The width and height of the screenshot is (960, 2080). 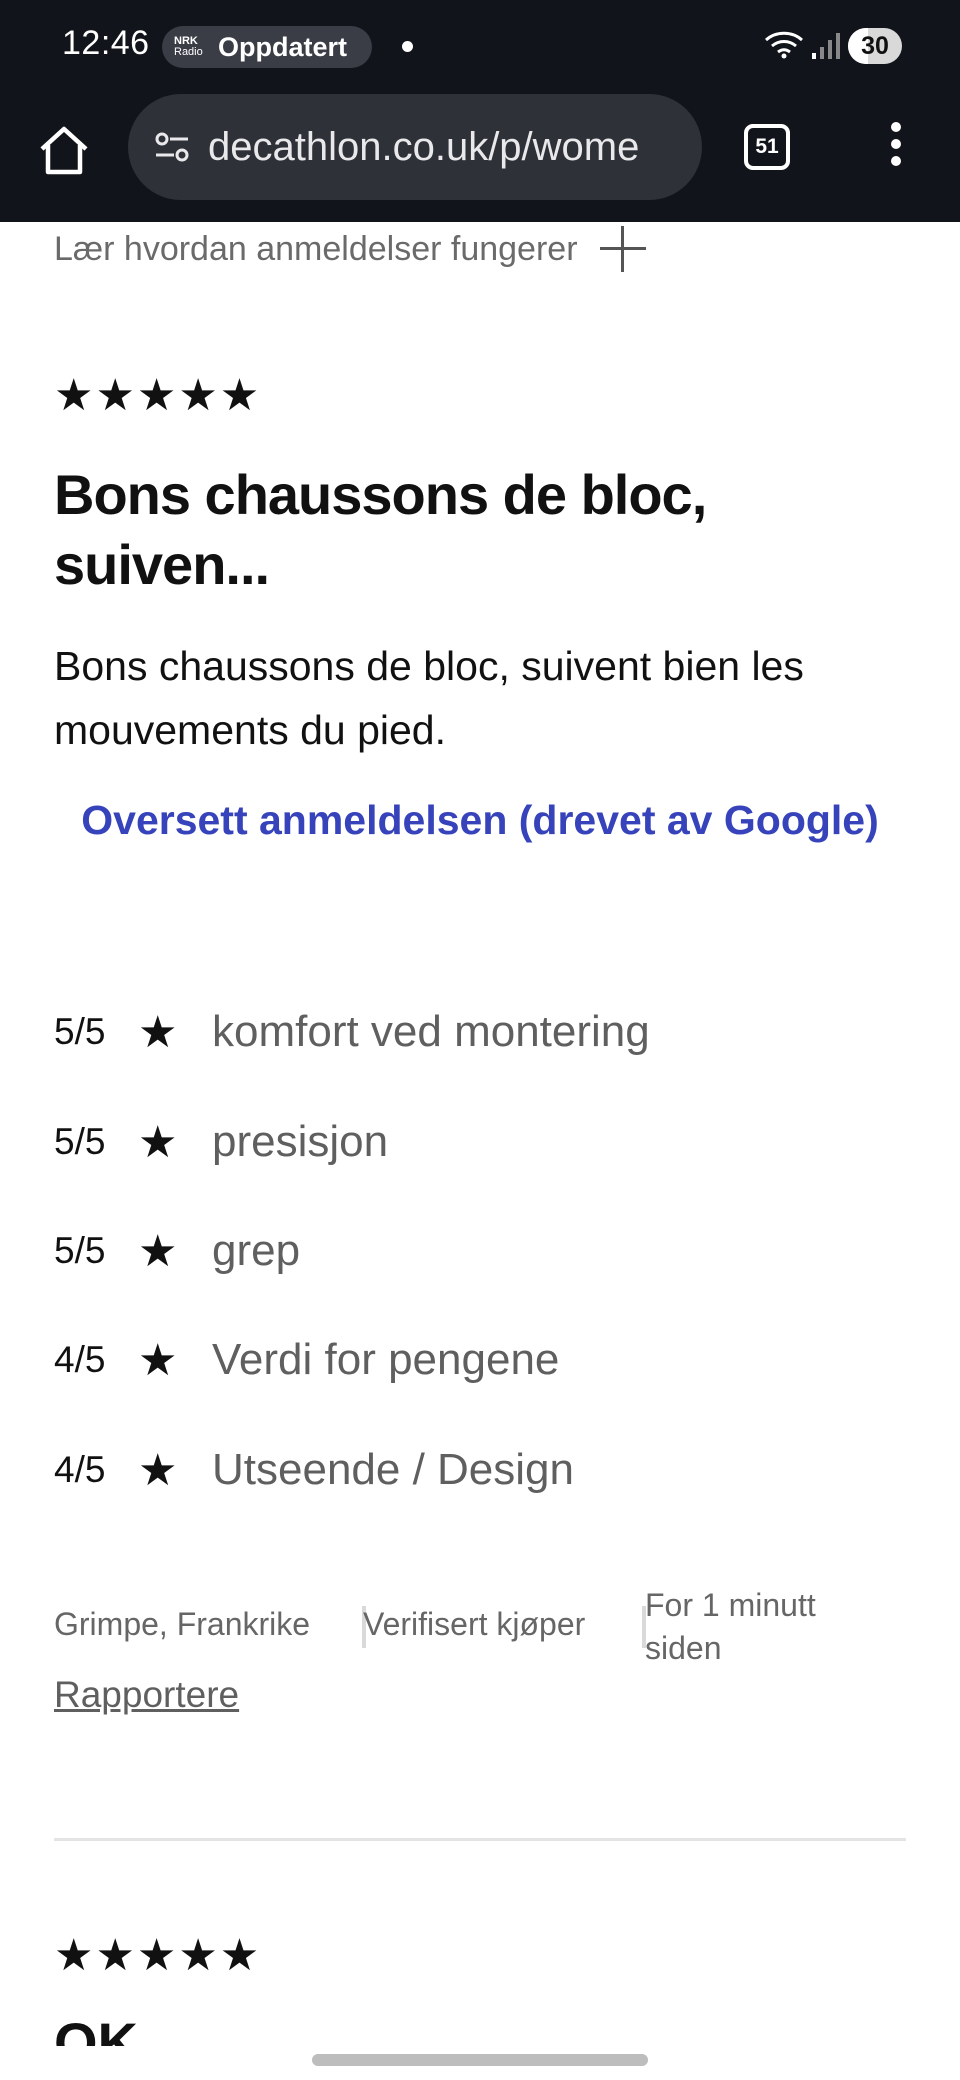 What do you see at coordinates (896, 147) in the screenshot?
I see `more-menu-icon` at bounding box center [896, 147].